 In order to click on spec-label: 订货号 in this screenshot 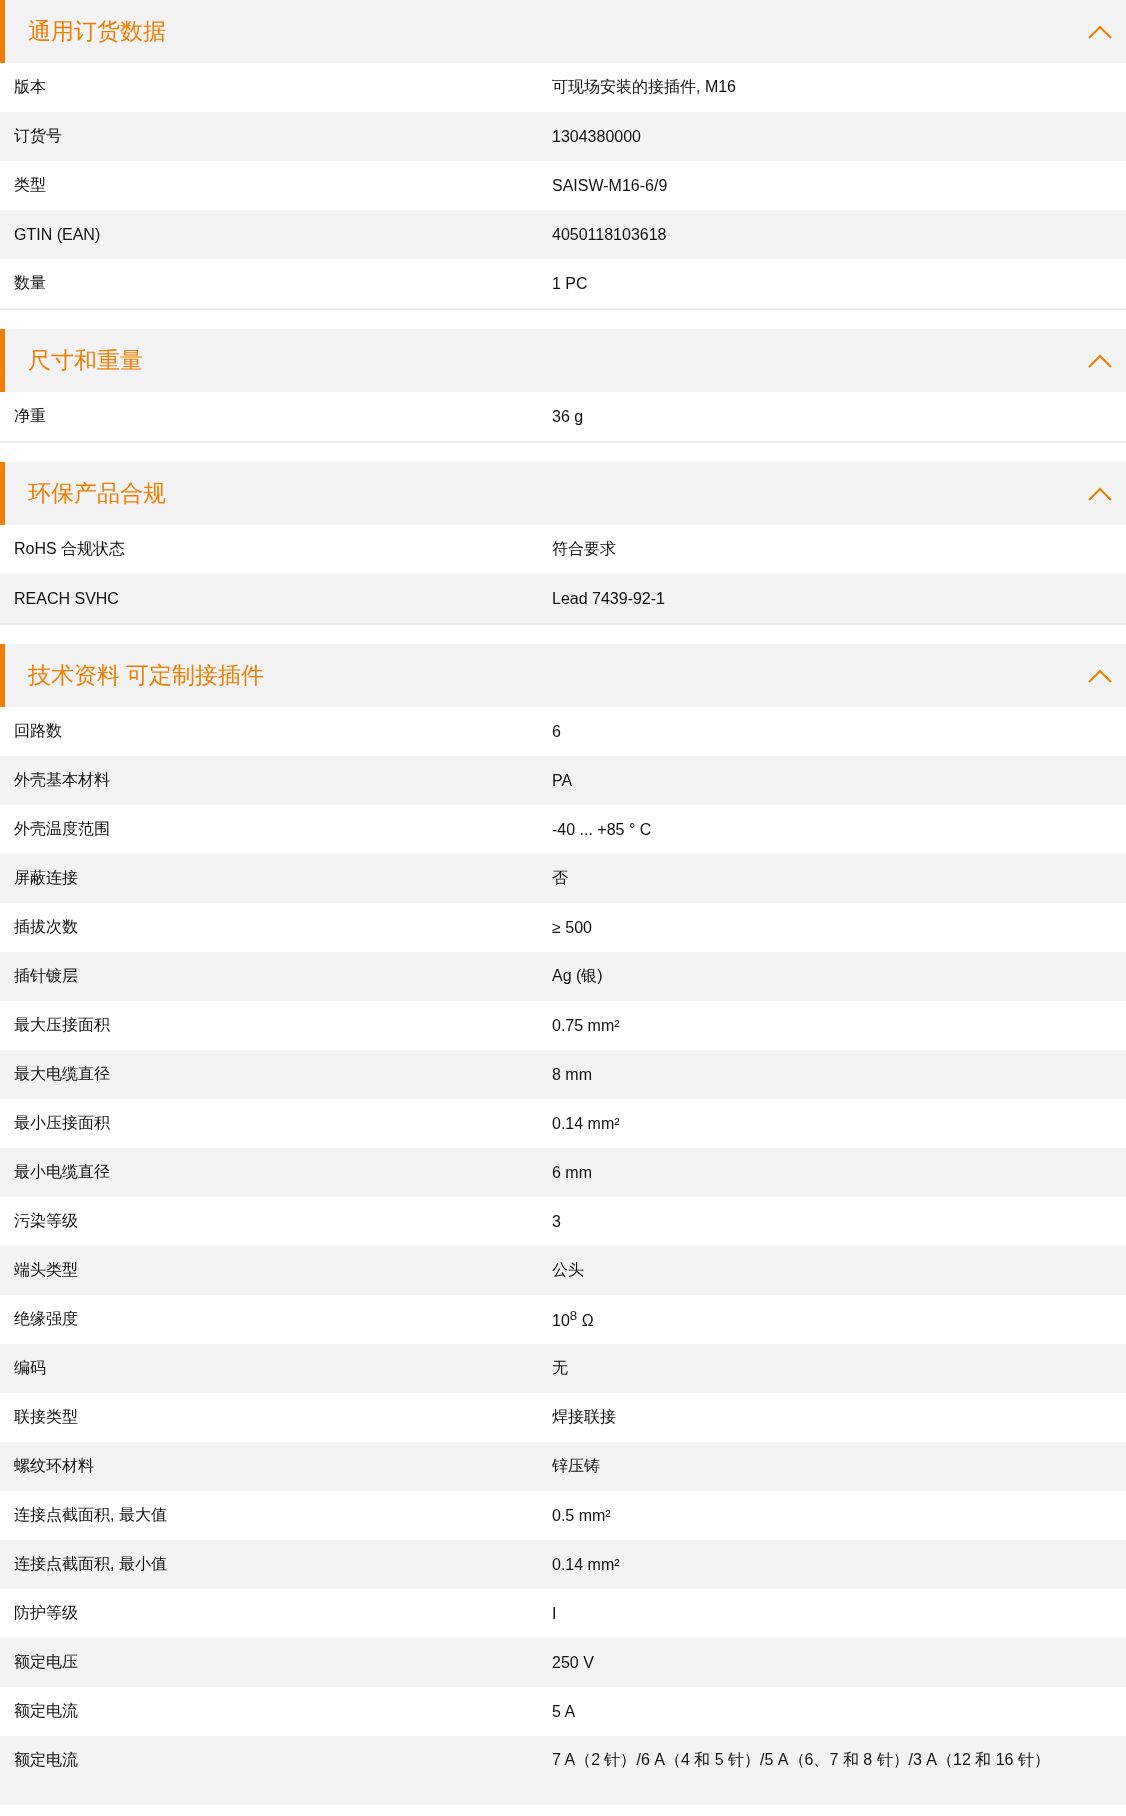, I will do `click(38, 136)`.